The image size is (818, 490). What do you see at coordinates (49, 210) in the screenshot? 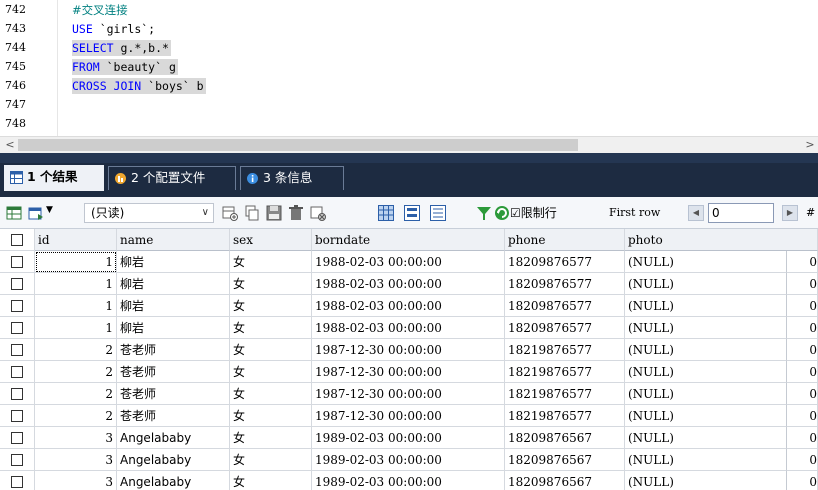
I see `export-dropdown-icon: ▼` at bounding box center [49, 210].